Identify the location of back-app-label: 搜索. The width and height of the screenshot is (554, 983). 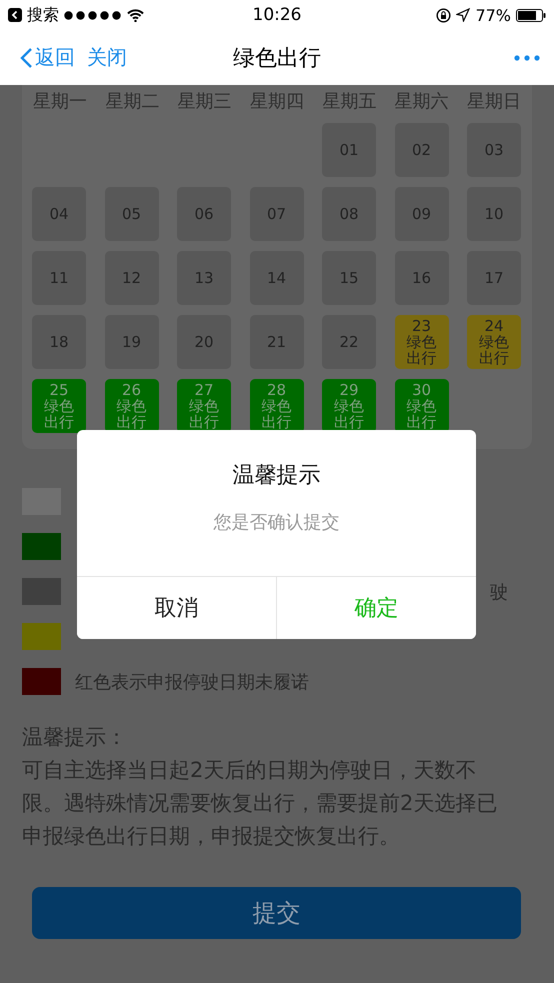
(43, 15).